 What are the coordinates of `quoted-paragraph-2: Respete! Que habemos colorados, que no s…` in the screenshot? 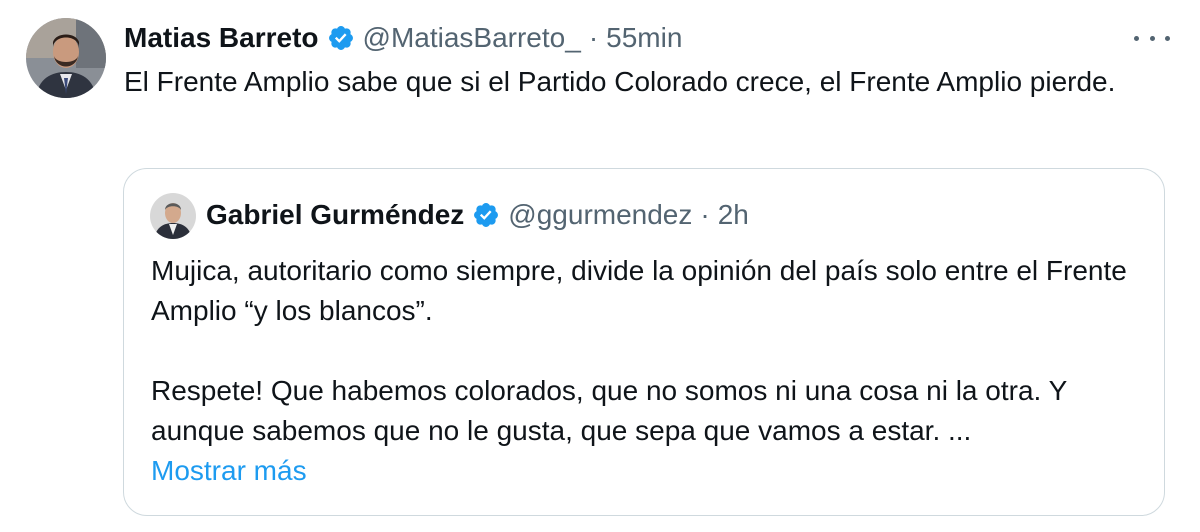 It's located at (609, 410).